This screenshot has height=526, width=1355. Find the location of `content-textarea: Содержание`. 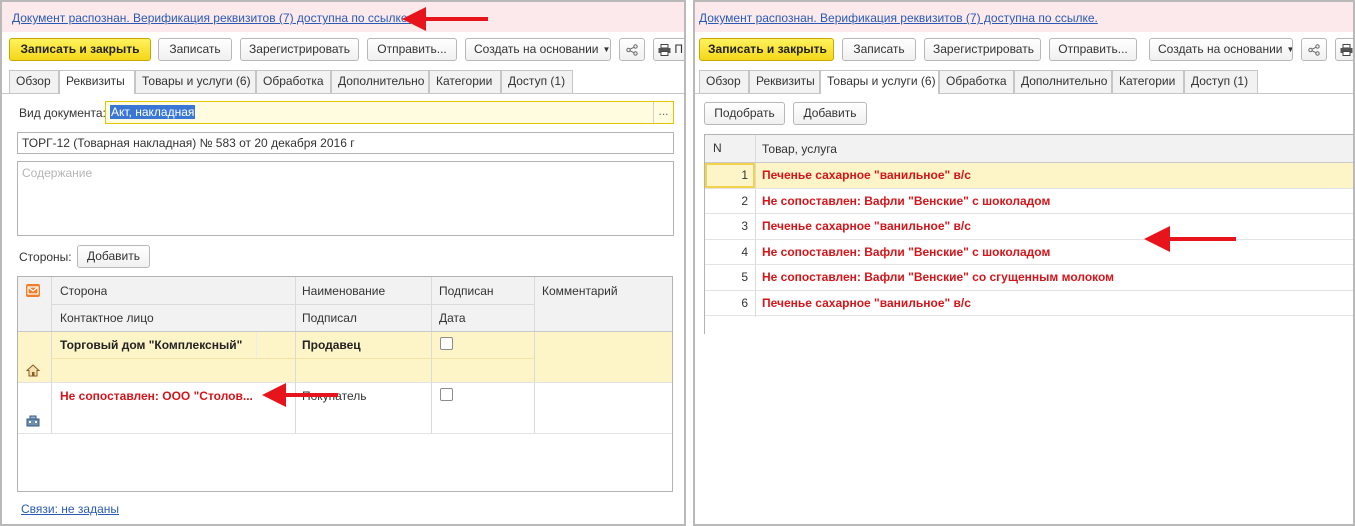

content-textarea: Содержание is located at coordinates (345, 198).